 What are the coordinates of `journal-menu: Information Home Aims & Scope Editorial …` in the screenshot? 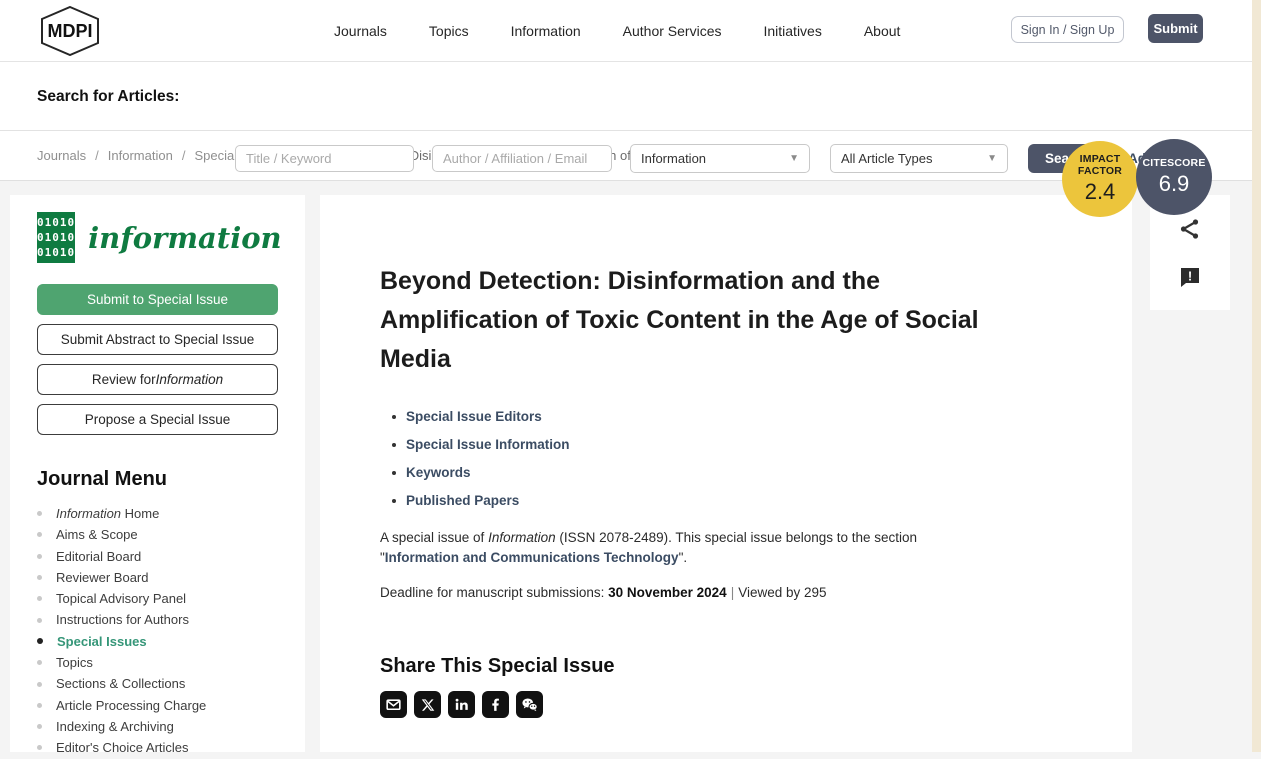 It's located at (157, 631).